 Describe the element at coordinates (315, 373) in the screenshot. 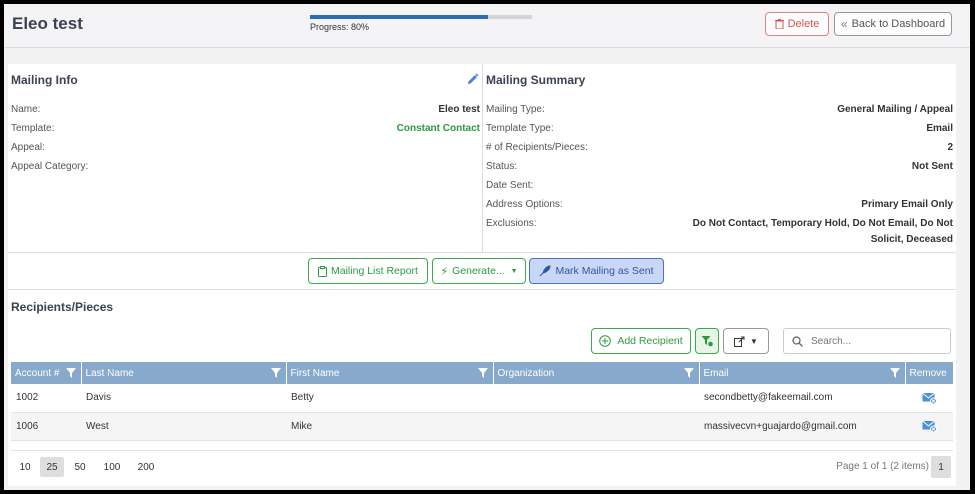

I see `column-label: First Name` at that location.